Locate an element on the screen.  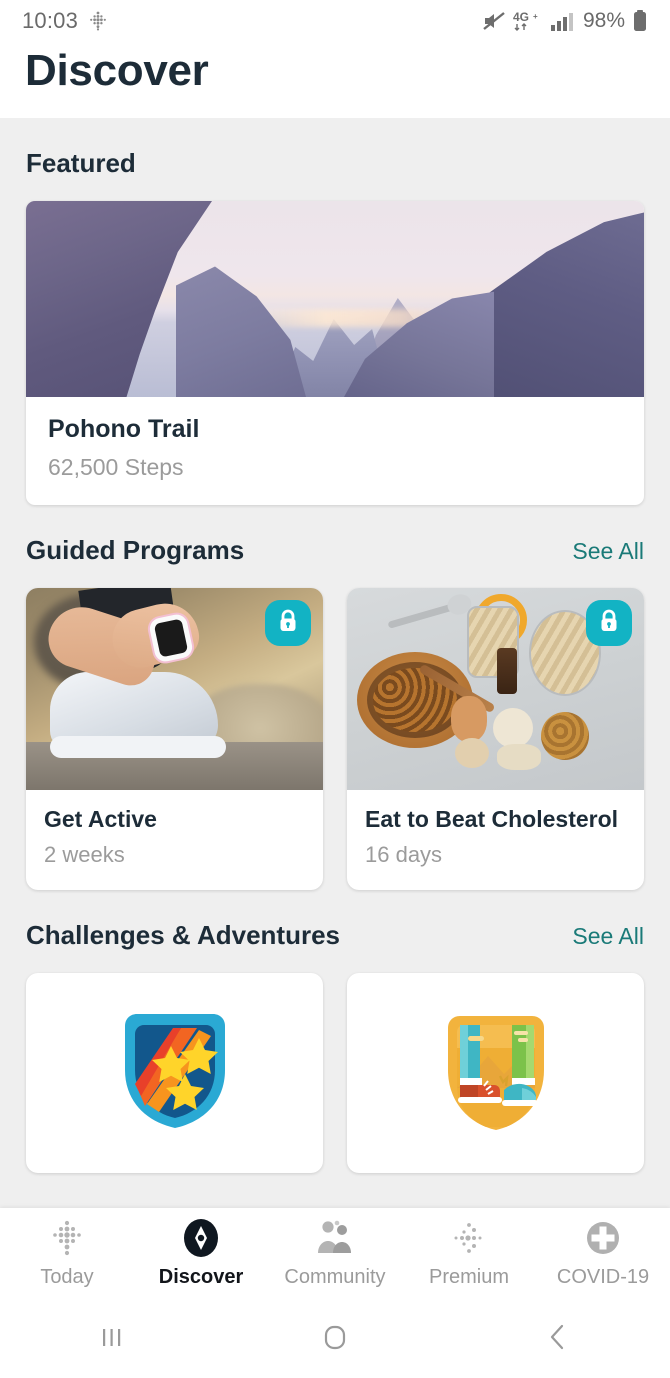
recents-icon is located at coordinates (112, 1339).